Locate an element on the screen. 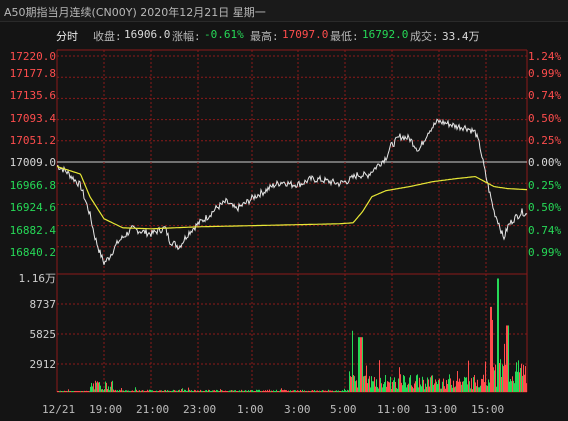  high-label: 最高: is located at coordinates (264, 36).